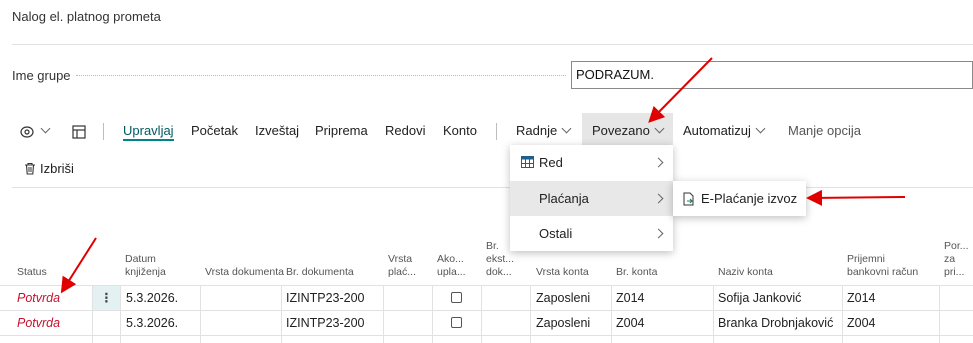 The image size is (973, 343). Describe the element at coordinates (856, 197) in the screenshot. I see `arrow-to-e-placanje` at that location.